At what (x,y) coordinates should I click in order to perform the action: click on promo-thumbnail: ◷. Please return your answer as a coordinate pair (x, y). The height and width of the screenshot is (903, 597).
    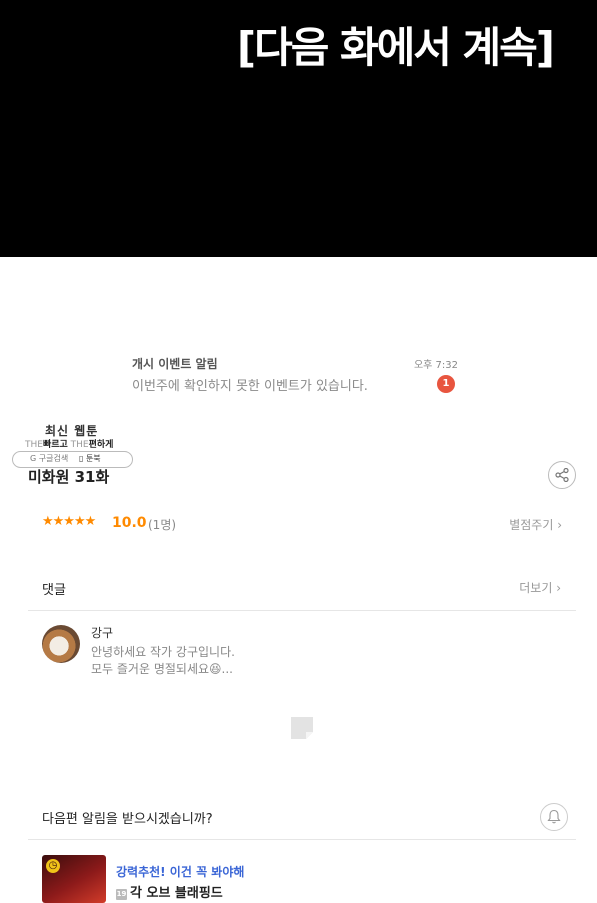
    Looking at the image, I should click on (74, 879).